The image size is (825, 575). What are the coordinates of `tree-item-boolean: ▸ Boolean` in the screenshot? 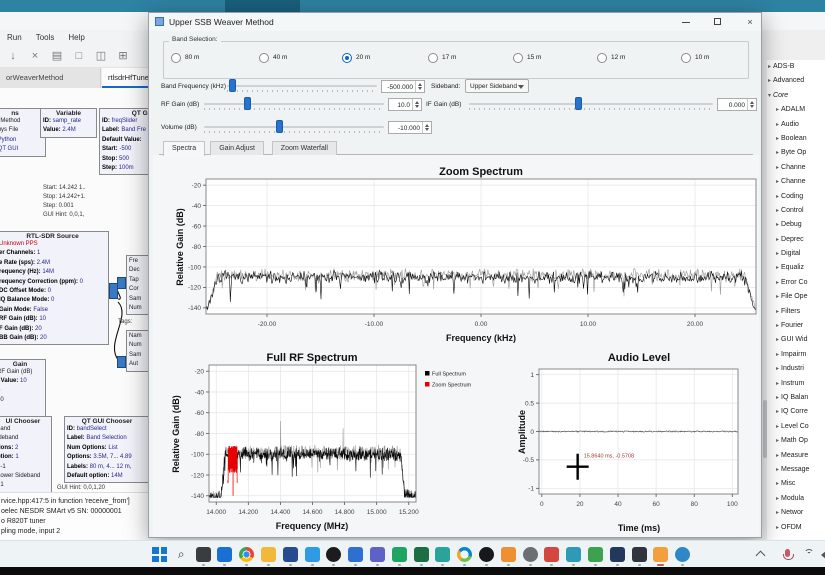 It's located at (794, 139).